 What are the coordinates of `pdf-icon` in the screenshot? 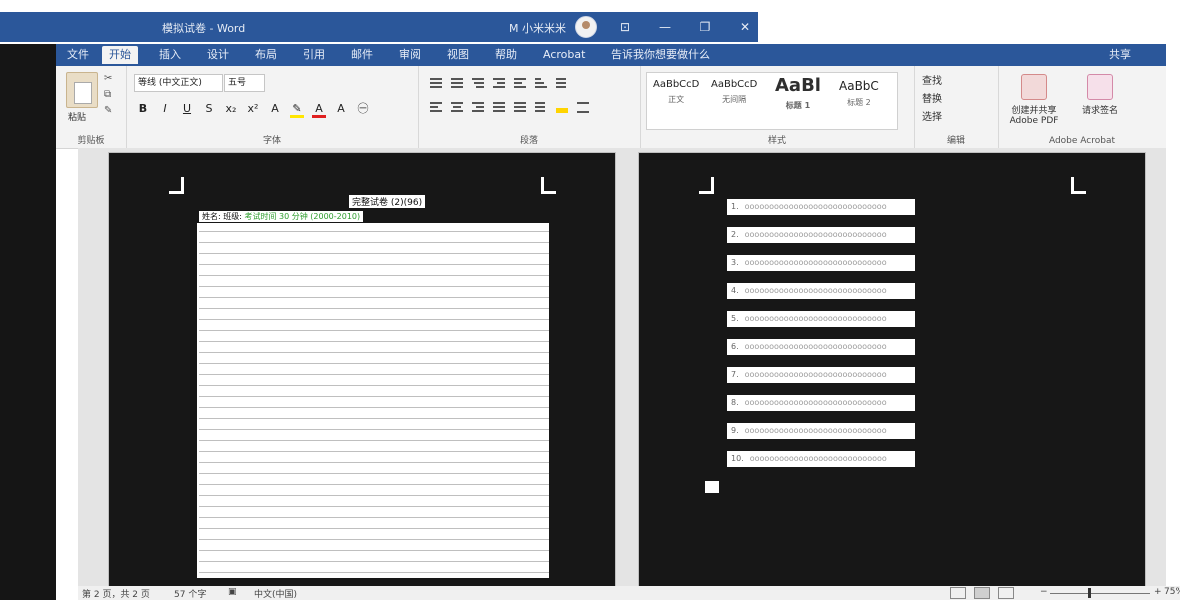 It's located at (1034, 87).